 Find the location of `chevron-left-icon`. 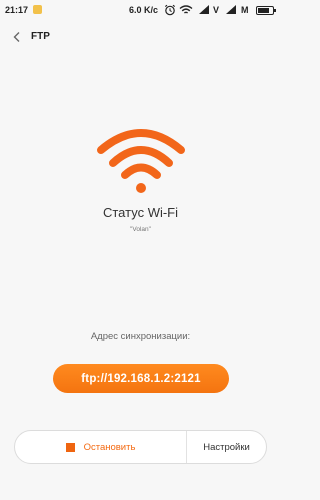

chevron-left-icon is located at coordinates (16, 37).